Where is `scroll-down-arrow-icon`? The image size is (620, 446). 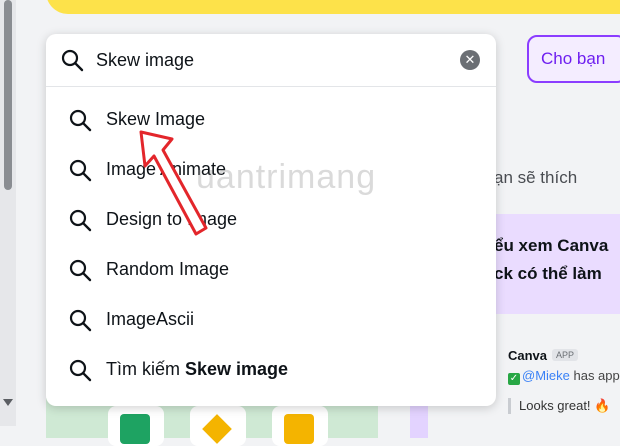
scroll-down-arrow-icon is located at coordinates (8, 402).